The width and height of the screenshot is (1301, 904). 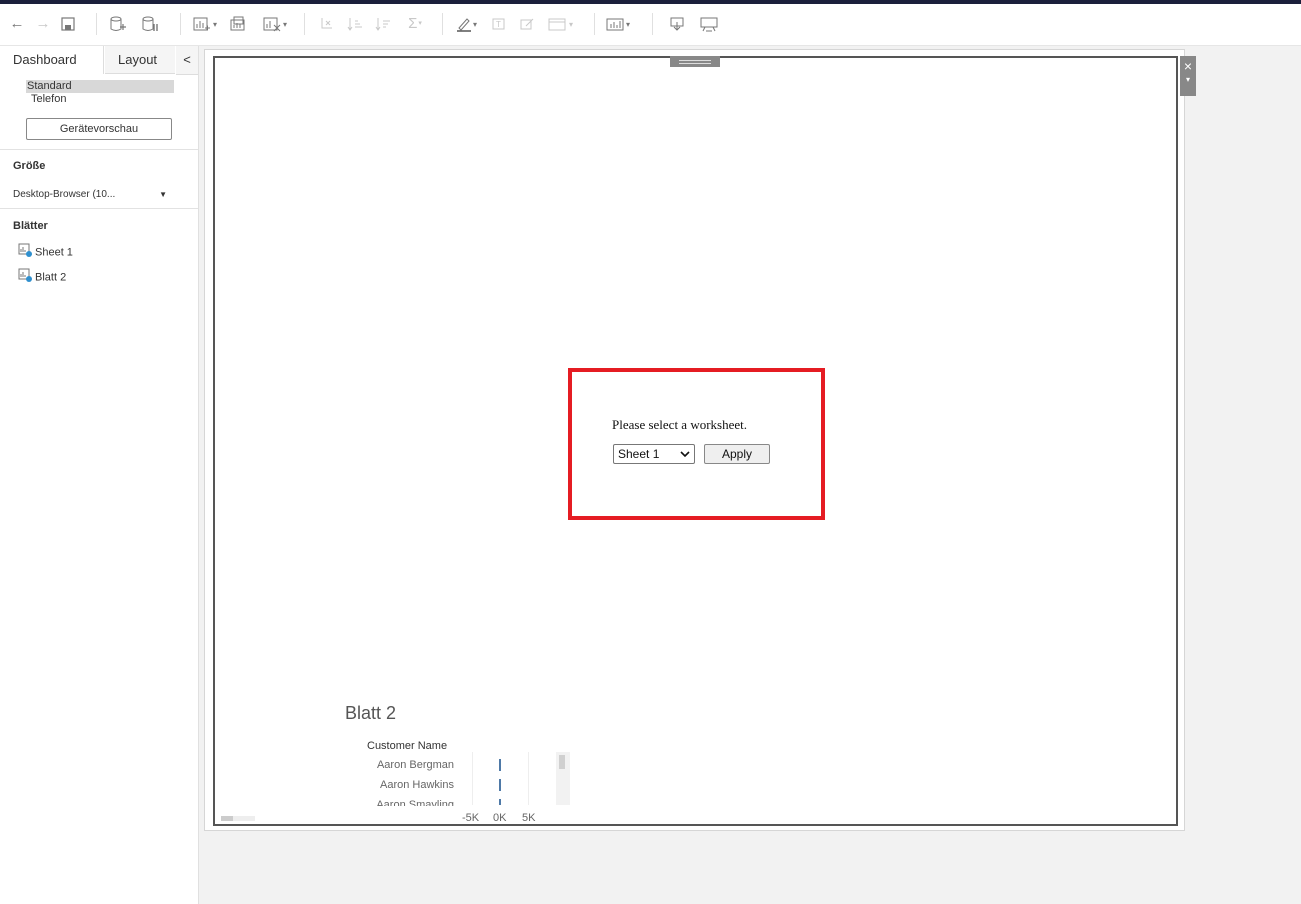 I want to click on totals-icon: Σ▾, so click(x=415, y=24).